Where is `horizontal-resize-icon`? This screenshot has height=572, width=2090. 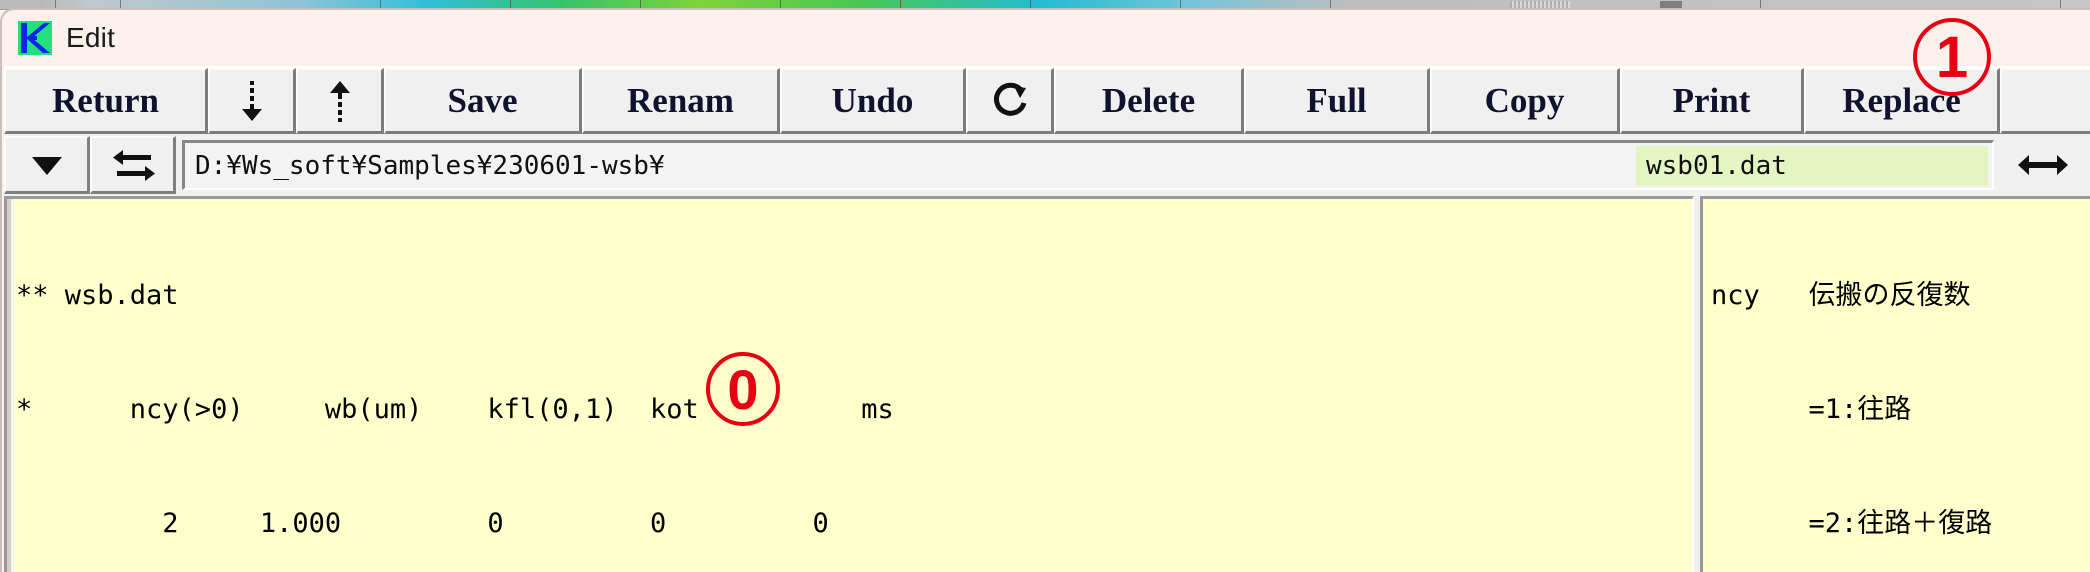 horizontal-resize-icon is located at coordinates (2043, 165).